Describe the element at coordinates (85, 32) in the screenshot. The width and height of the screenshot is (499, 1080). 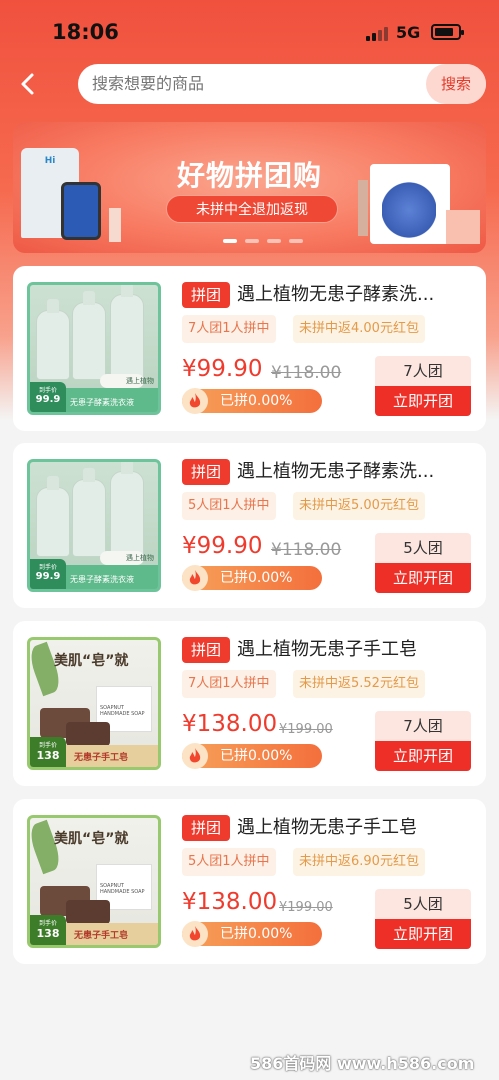
I see `status-time: 18:06` at that location.